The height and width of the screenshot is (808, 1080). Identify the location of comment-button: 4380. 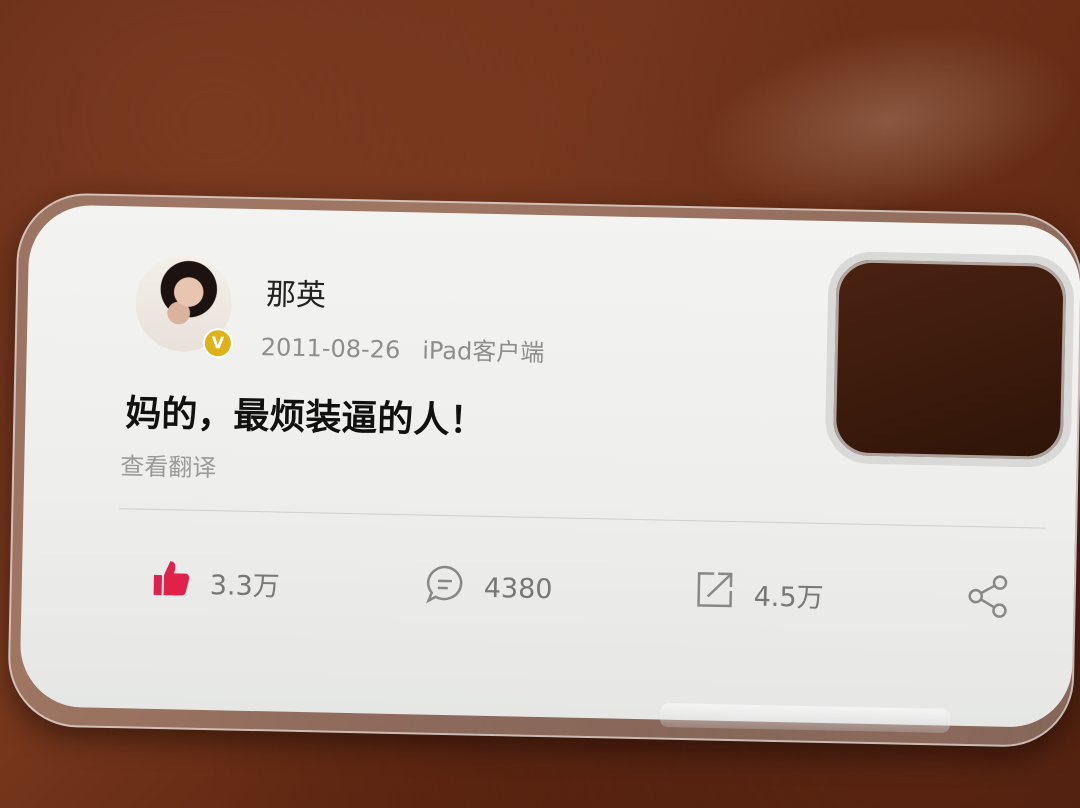
(488, 589).